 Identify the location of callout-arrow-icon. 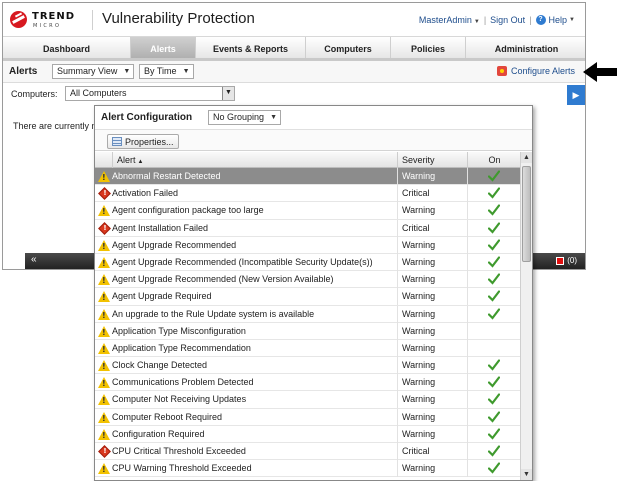
(600, 72).